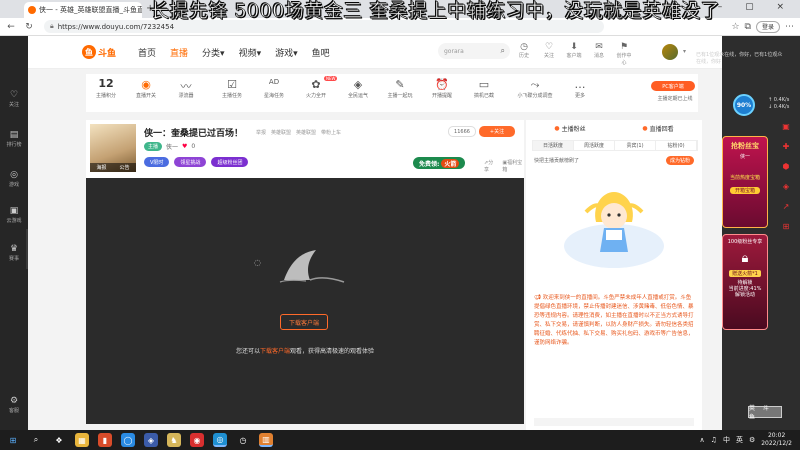 This screenshot has height=450, width=800. Describe the element at coordinates (670, 52) in the screenshot. I see `avatar` at that location.